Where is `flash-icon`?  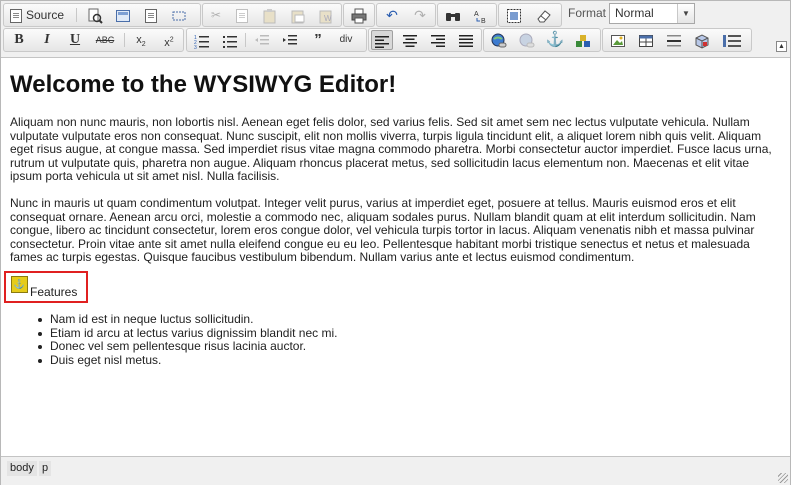 flash-icon is located at coordinates (583, 40).